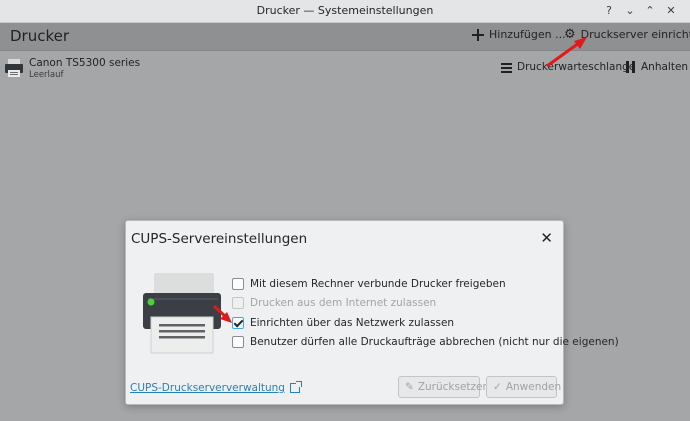 This screenshot has height=421, width=690. Describe the element at coordinates (14, 68) in the screenshot. I see `printer-icon` at that location.